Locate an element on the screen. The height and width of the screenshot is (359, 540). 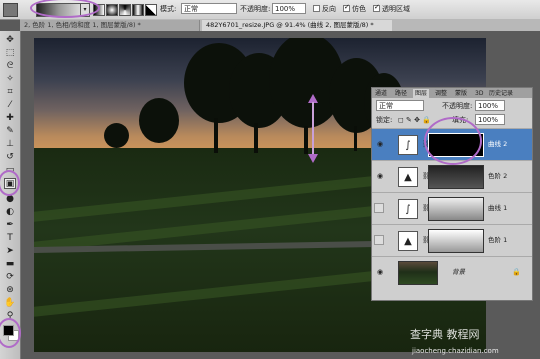
layer-background: ◉ 背景 🔒 is located at coordinates (452, 272).